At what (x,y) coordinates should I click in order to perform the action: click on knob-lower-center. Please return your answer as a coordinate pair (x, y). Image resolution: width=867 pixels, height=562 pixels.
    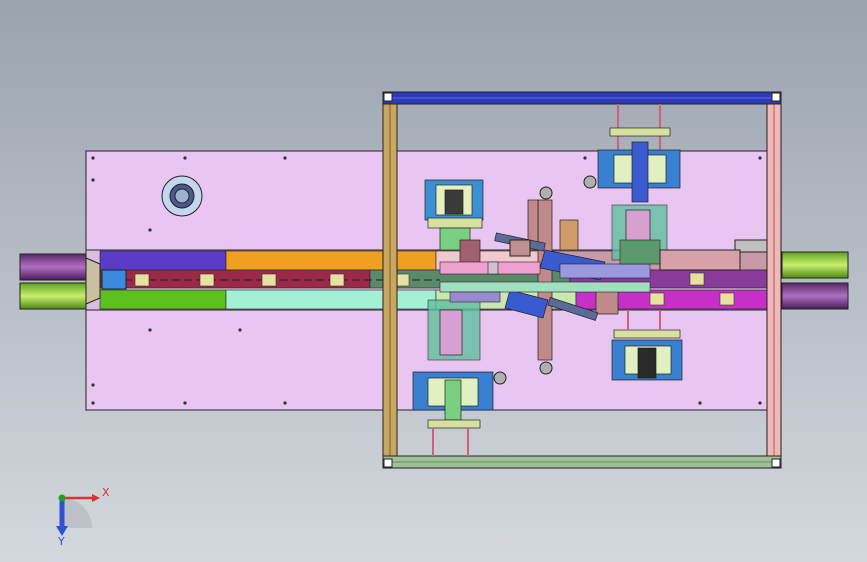
    Looking at the image, I should click on (546, 368).